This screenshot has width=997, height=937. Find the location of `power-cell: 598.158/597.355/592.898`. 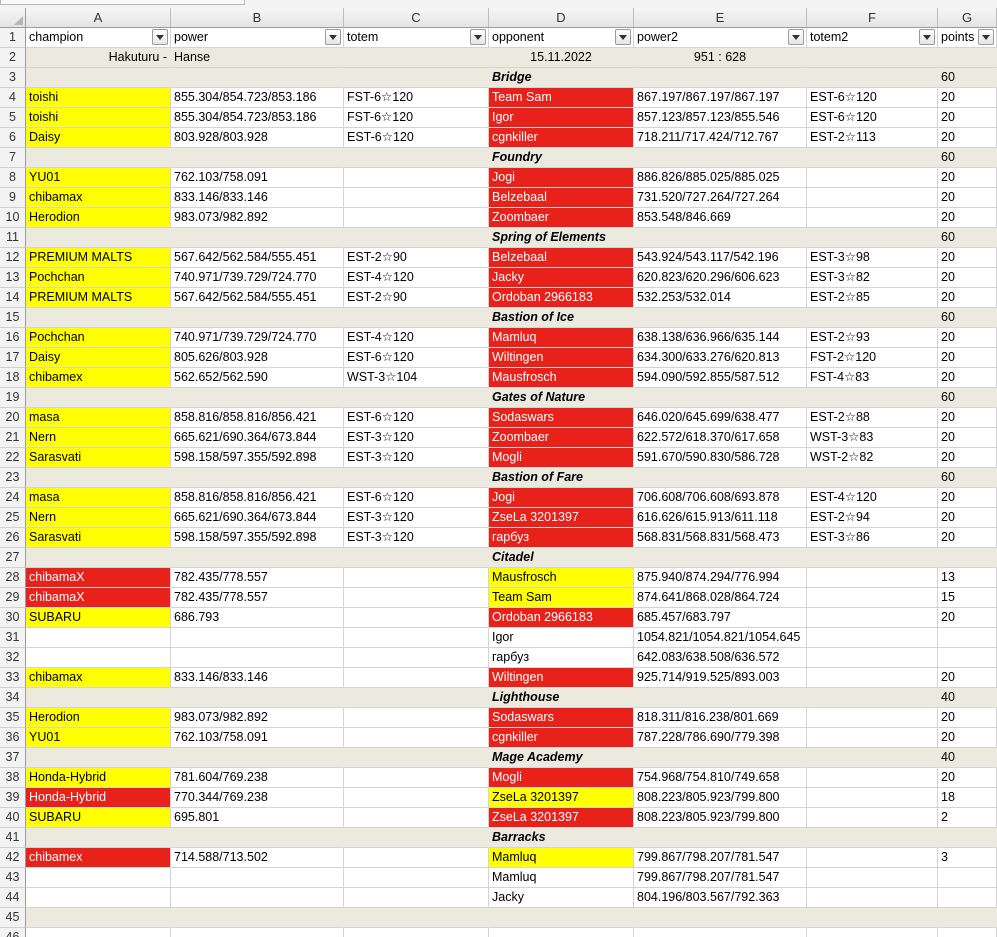

power-cell: 598.158/597.355/592.898 is located at coordinates (257, 458).